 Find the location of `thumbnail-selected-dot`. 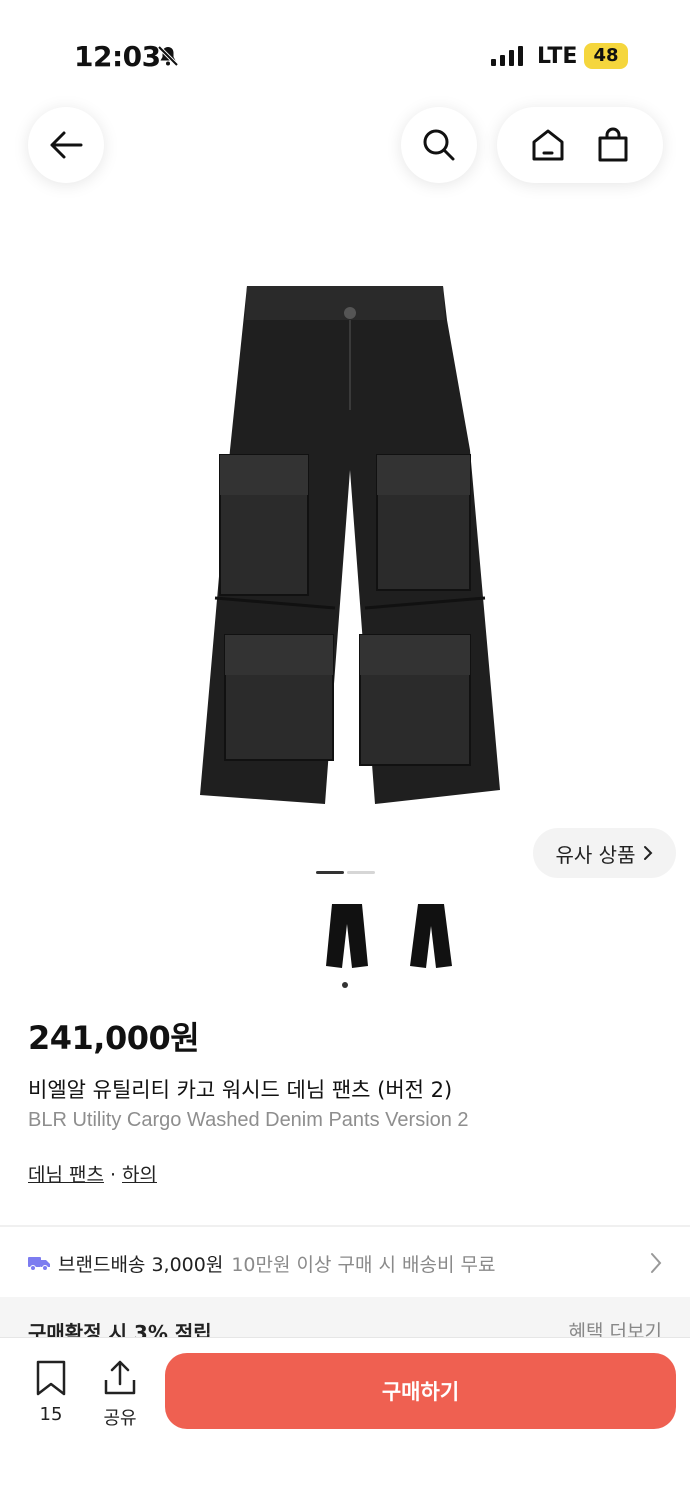

thumbnail-selected-dot is located at coordinates (345, 985).